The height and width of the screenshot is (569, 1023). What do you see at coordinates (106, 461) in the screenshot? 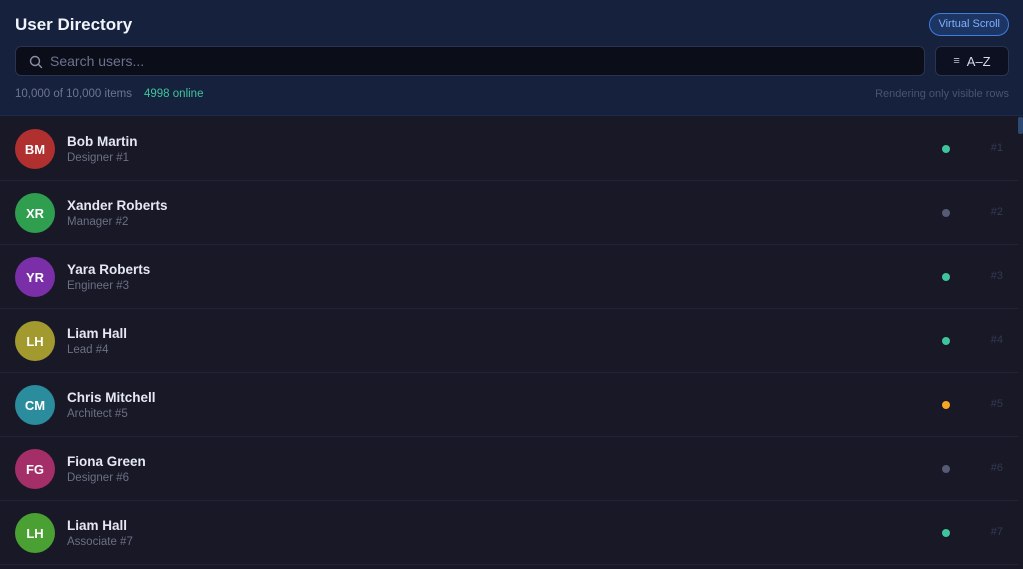
I see `user-name: Fiona Green` at bounding box center [106, 461].